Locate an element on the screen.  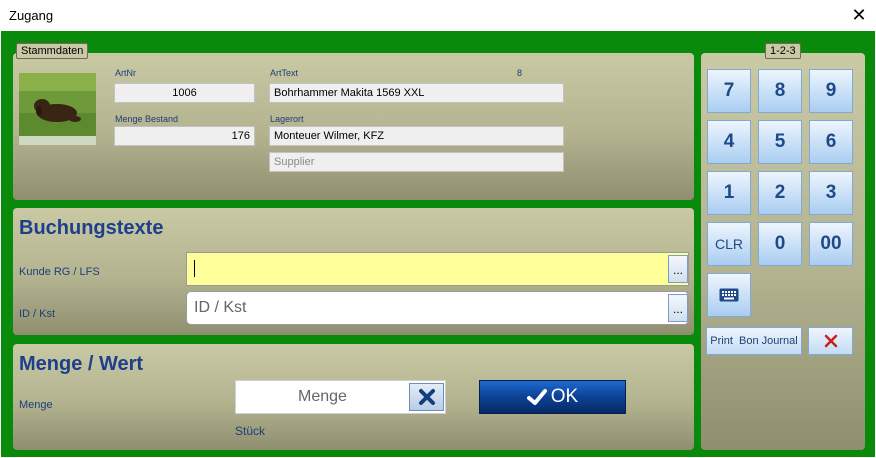
arttext-count: 8 is located at coordinates (520, 73).